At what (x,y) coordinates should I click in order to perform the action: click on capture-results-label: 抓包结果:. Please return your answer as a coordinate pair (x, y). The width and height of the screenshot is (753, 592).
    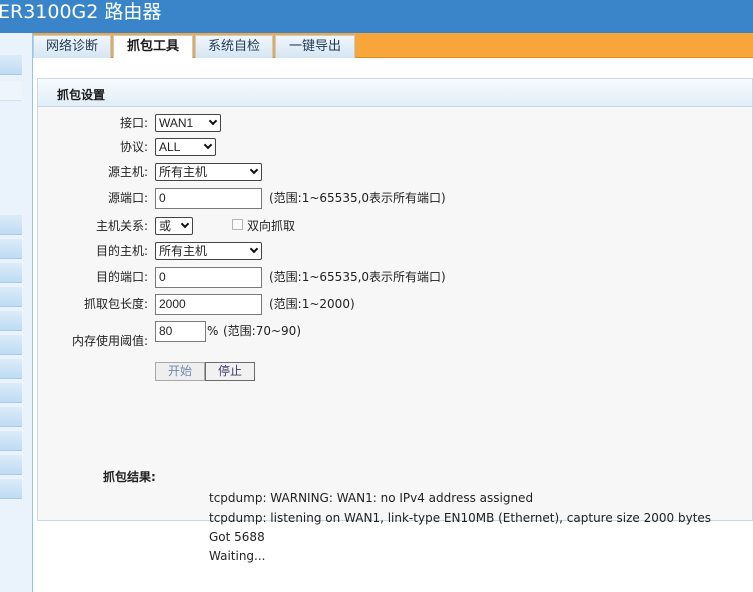
    Looking at the image, I should click on (129, 477).